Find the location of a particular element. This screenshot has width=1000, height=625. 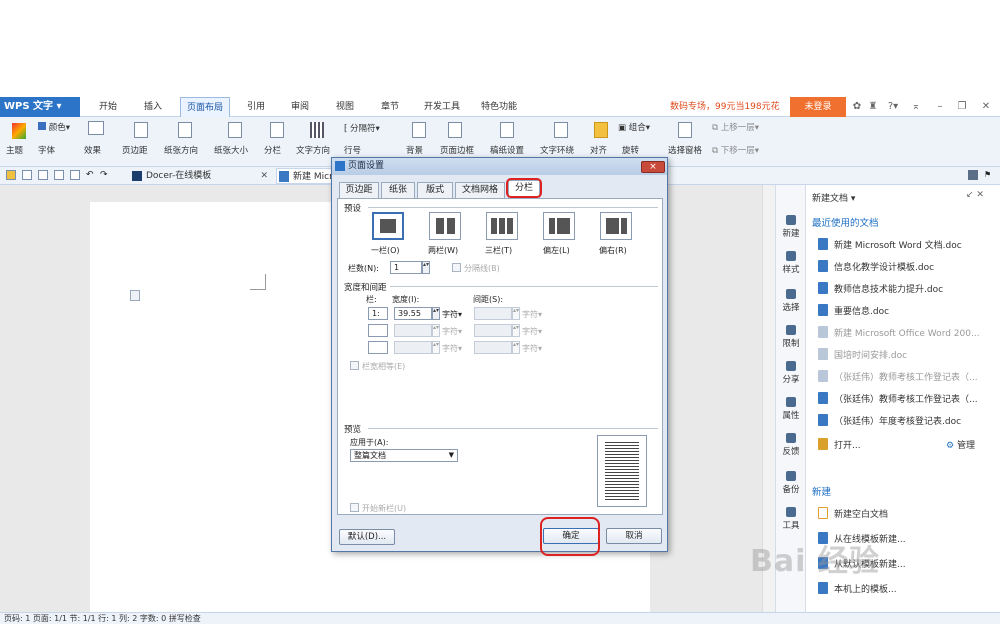

num-columns-input: 1 is located at coordinates (406, 267).